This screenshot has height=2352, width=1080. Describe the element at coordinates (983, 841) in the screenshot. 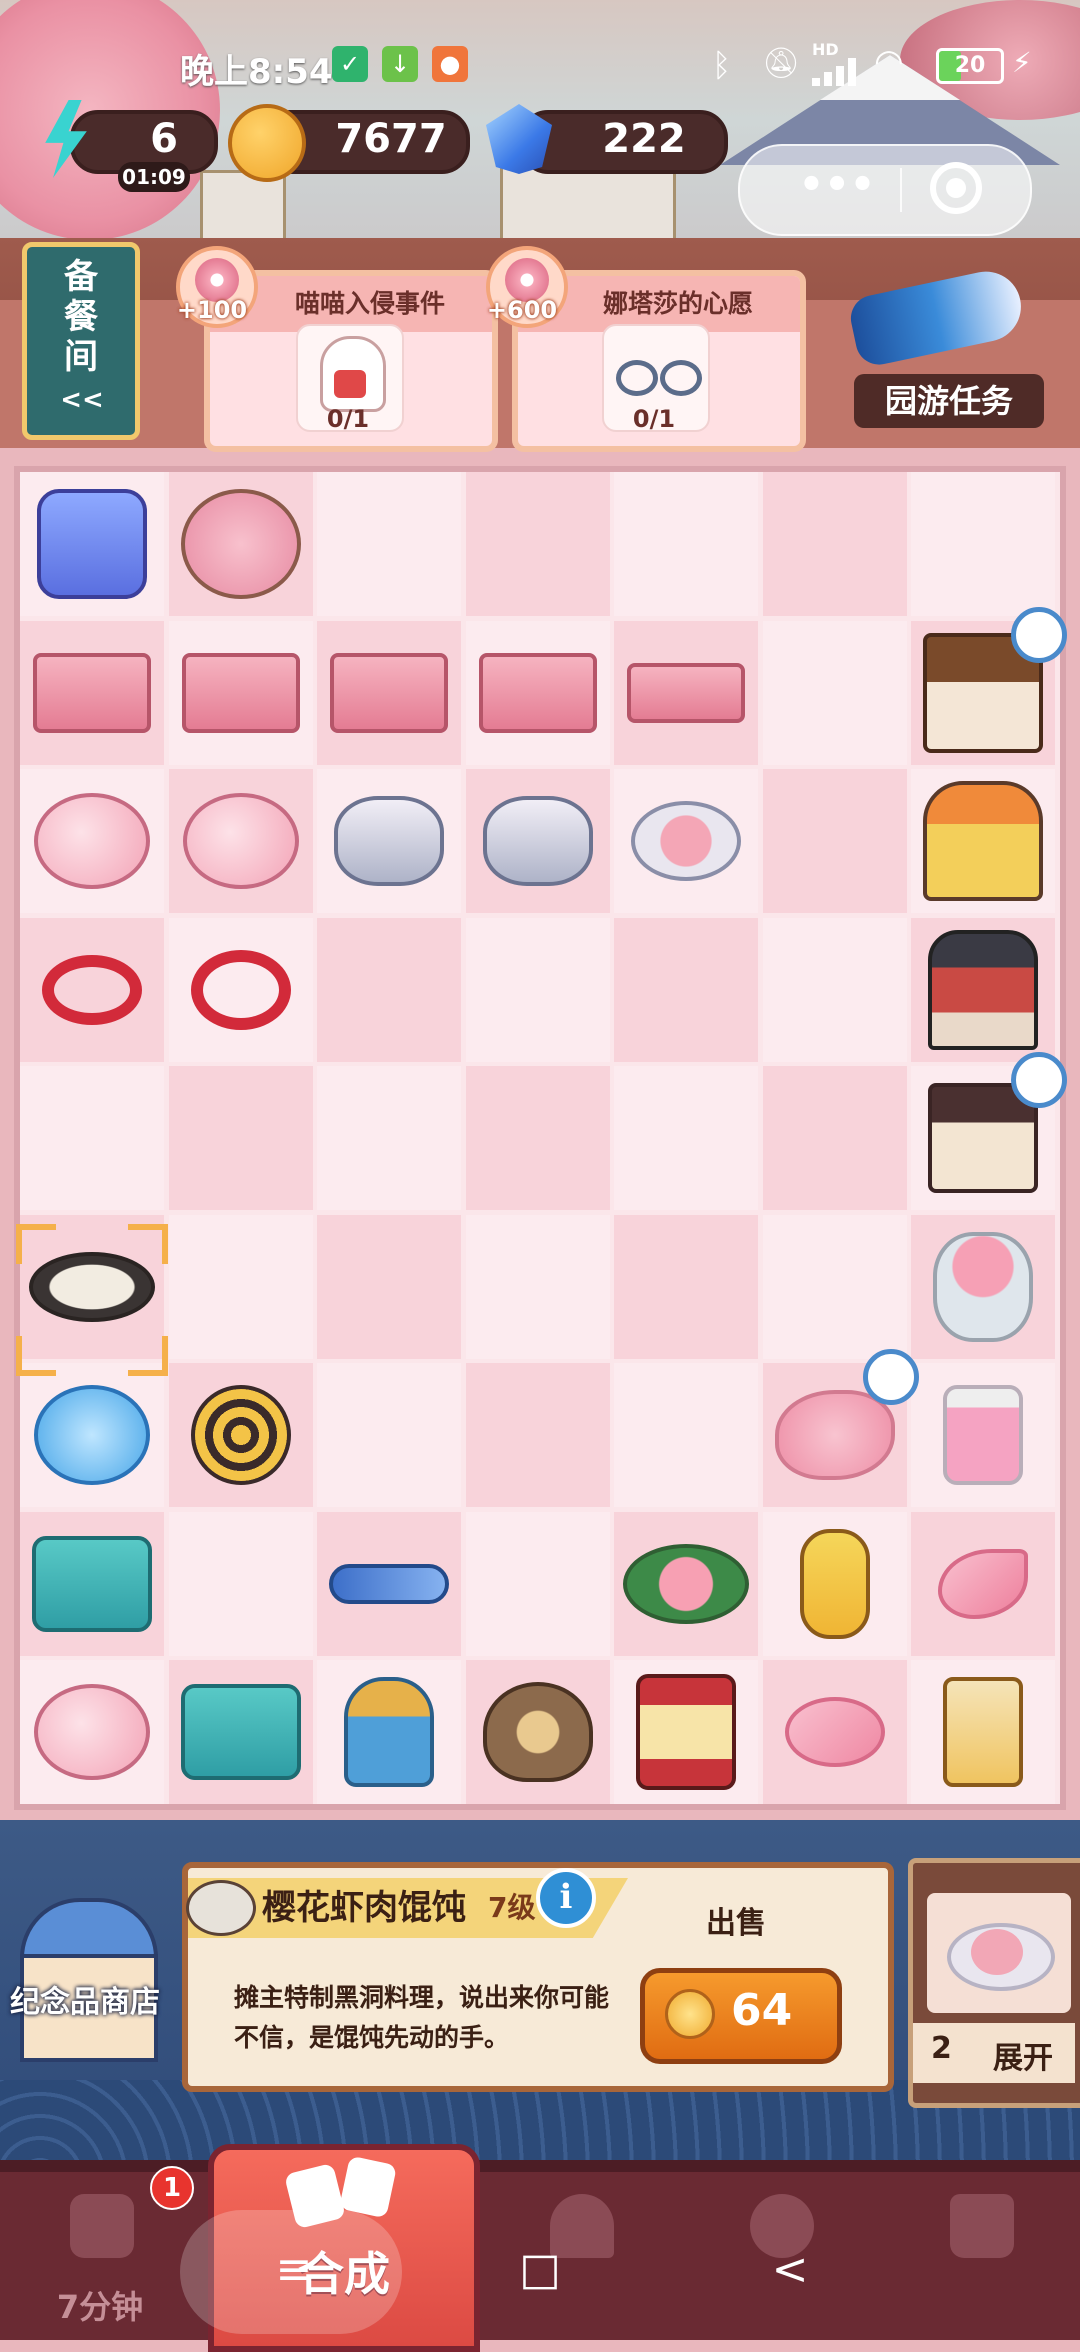

I see `game-booth-item` at that location.